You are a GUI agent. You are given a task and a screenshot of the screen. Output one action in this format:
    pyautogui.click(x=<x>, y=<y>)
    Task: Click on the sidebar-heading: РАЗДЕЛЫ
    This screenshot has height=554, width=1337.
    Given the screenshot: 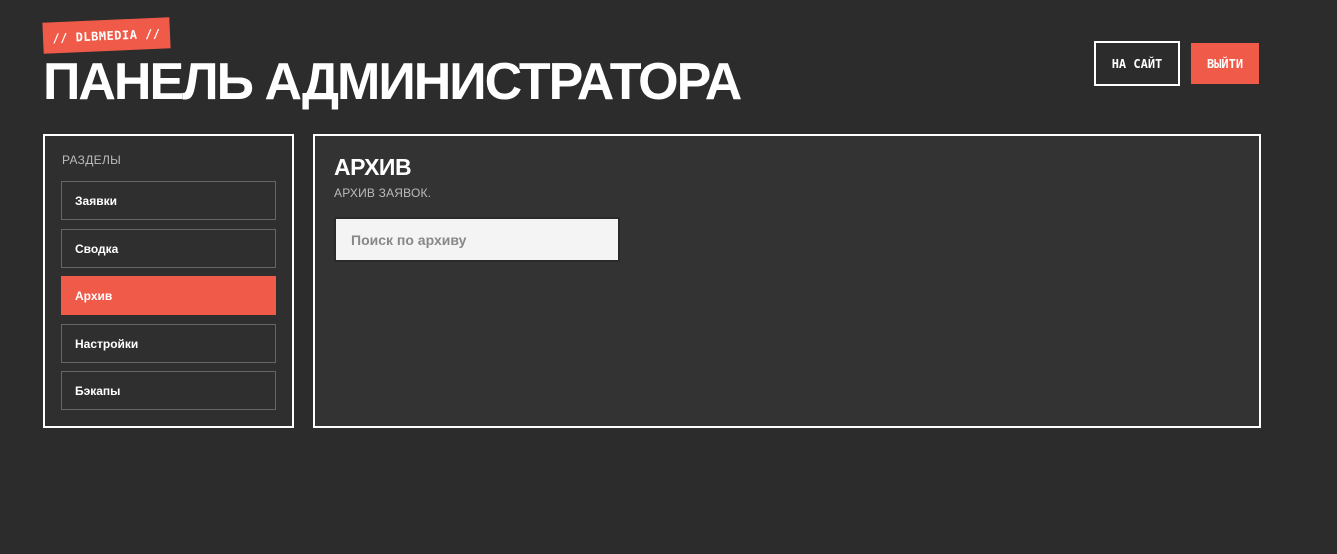 What is the action you would take?
    pyautogui.click(x=92, y=160)
    